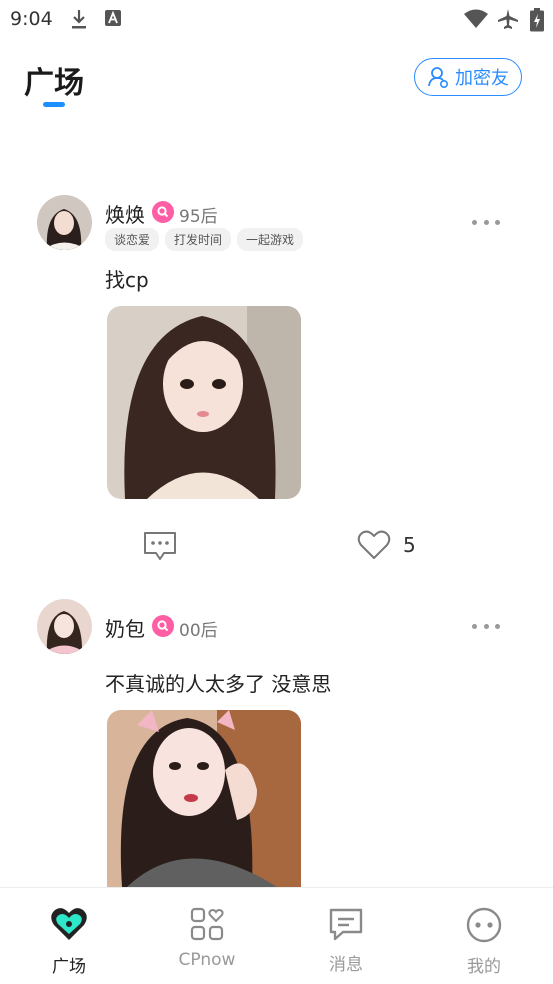 The image size is (553, 984). I want to click on age-label: 00后, so click(198, 631).